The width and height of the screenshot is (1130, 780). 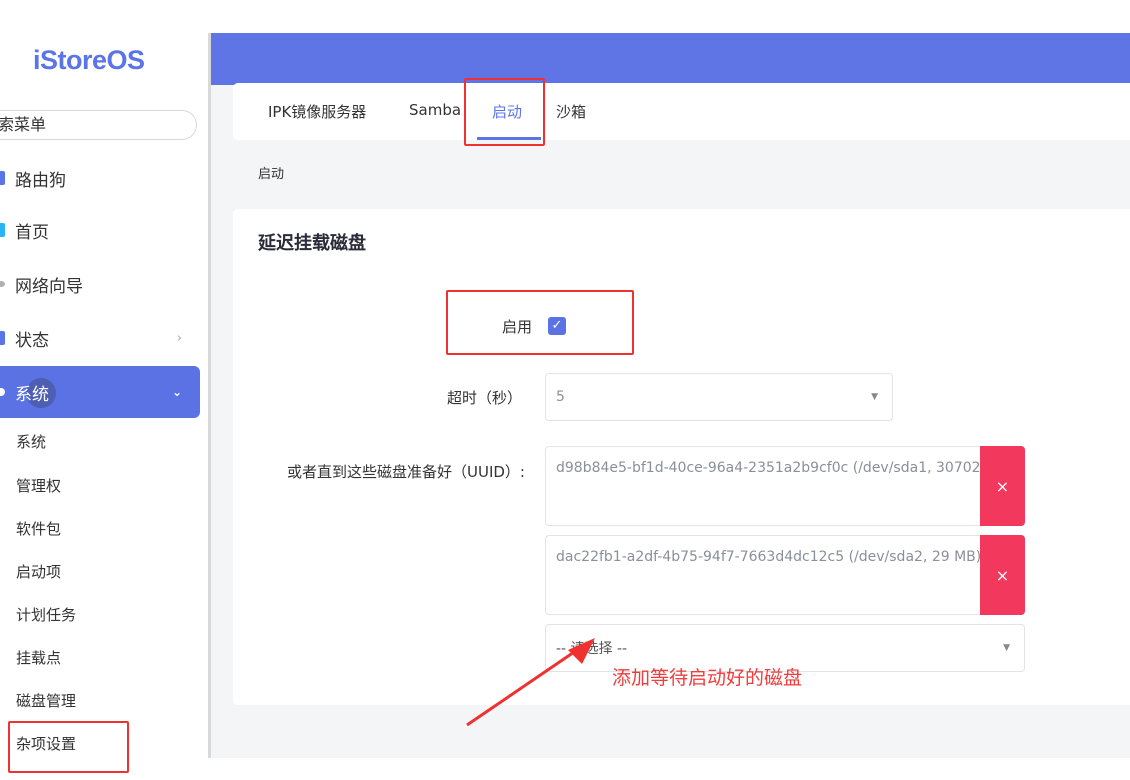 What do you see at coordinates (530, 682) in the screenshot?
I see `annotation-arrow` at bounding box center [530, 682].